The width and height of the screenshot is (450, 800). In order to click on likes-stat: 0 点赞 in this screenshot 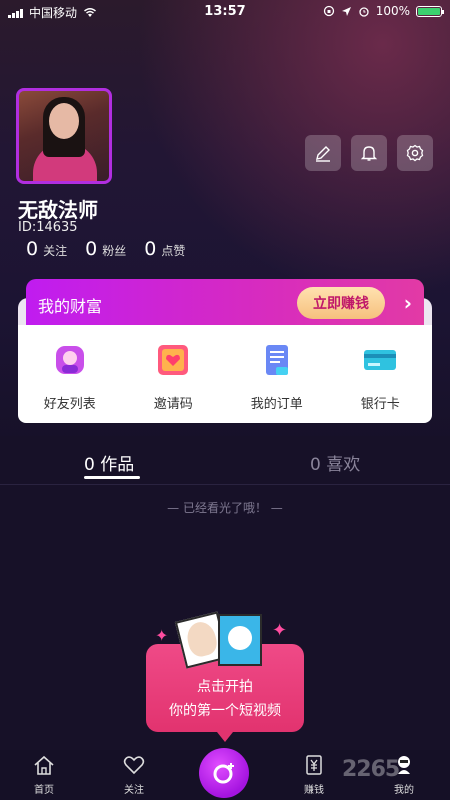, I will do `click(164, 249)`.